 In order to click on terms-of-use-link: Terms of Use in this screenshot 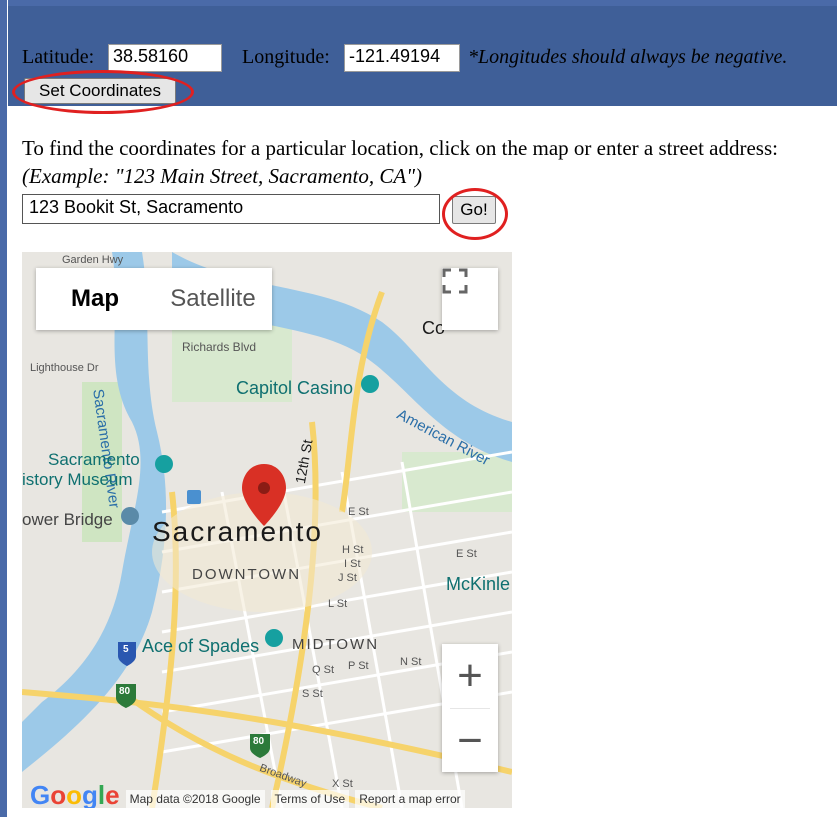, I will do `click(310, 799)`.